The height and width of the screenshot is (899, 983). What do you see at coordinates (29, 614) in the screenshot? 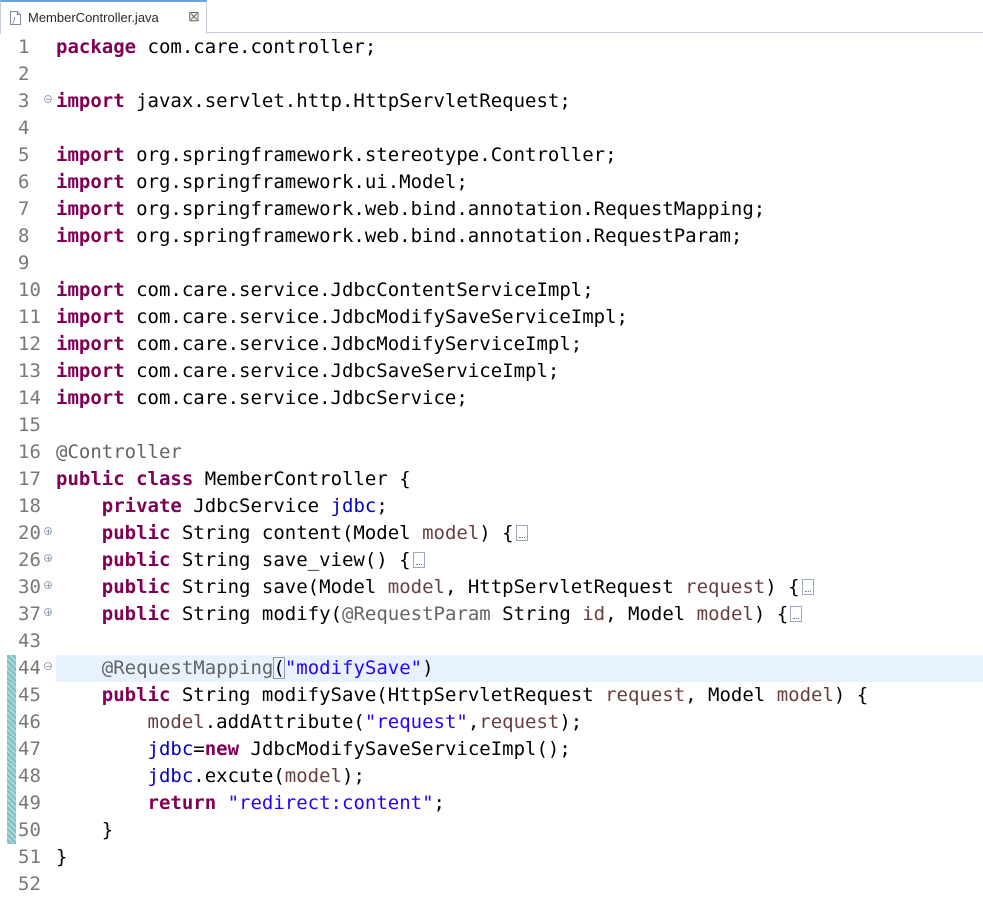
I see `line-number: 37` at bounding box center [29, 614].